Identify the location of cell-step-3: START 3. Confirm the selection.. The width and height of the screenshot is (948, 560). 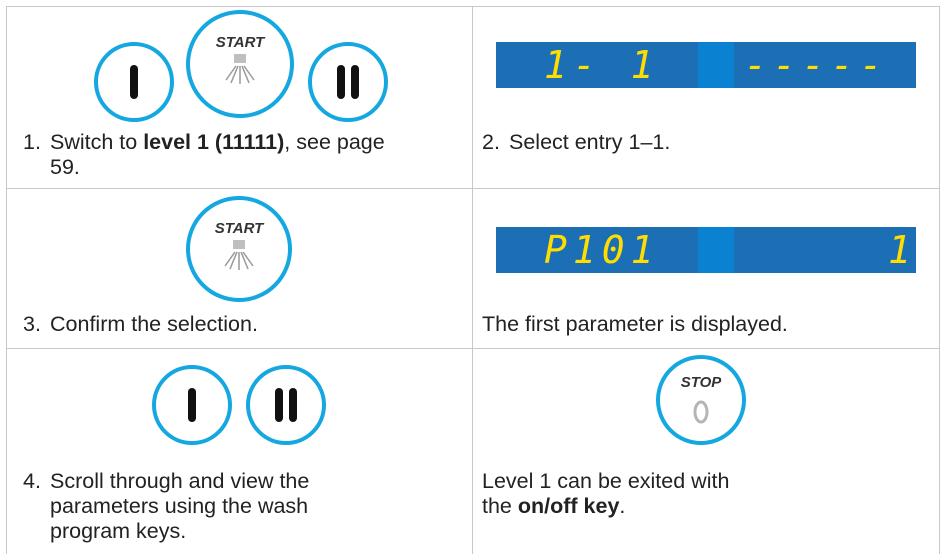
(239, 268).